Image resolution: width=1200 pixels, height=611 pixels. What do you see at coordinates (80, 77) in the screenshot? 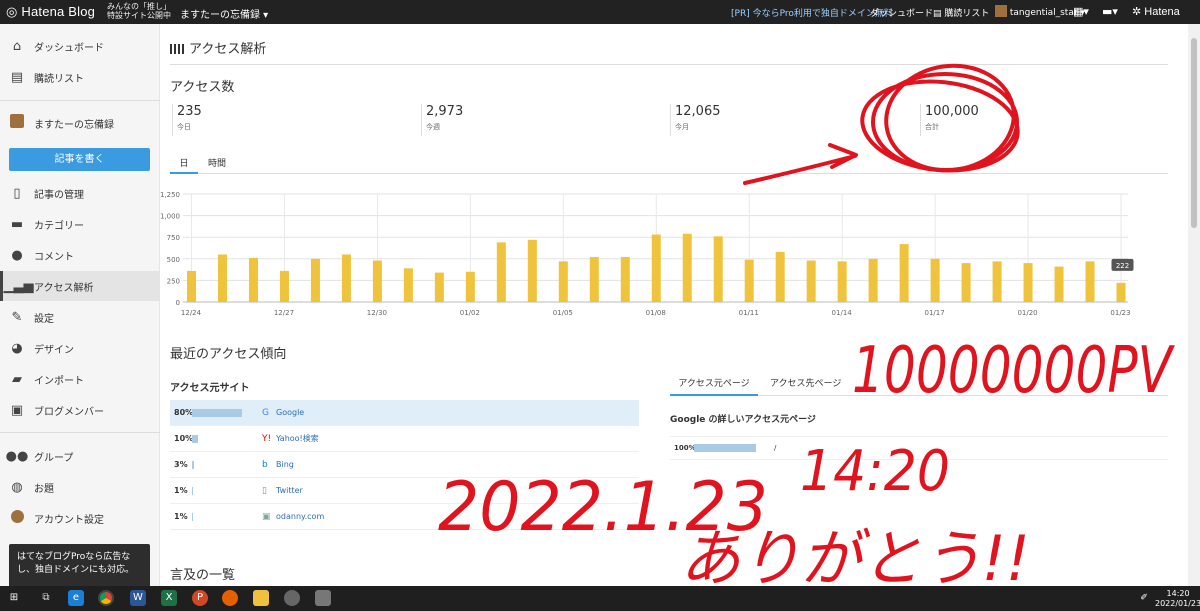
I see `sidebar-item-reader: ▤ 購読リスト` at bounding box center [80, 77].